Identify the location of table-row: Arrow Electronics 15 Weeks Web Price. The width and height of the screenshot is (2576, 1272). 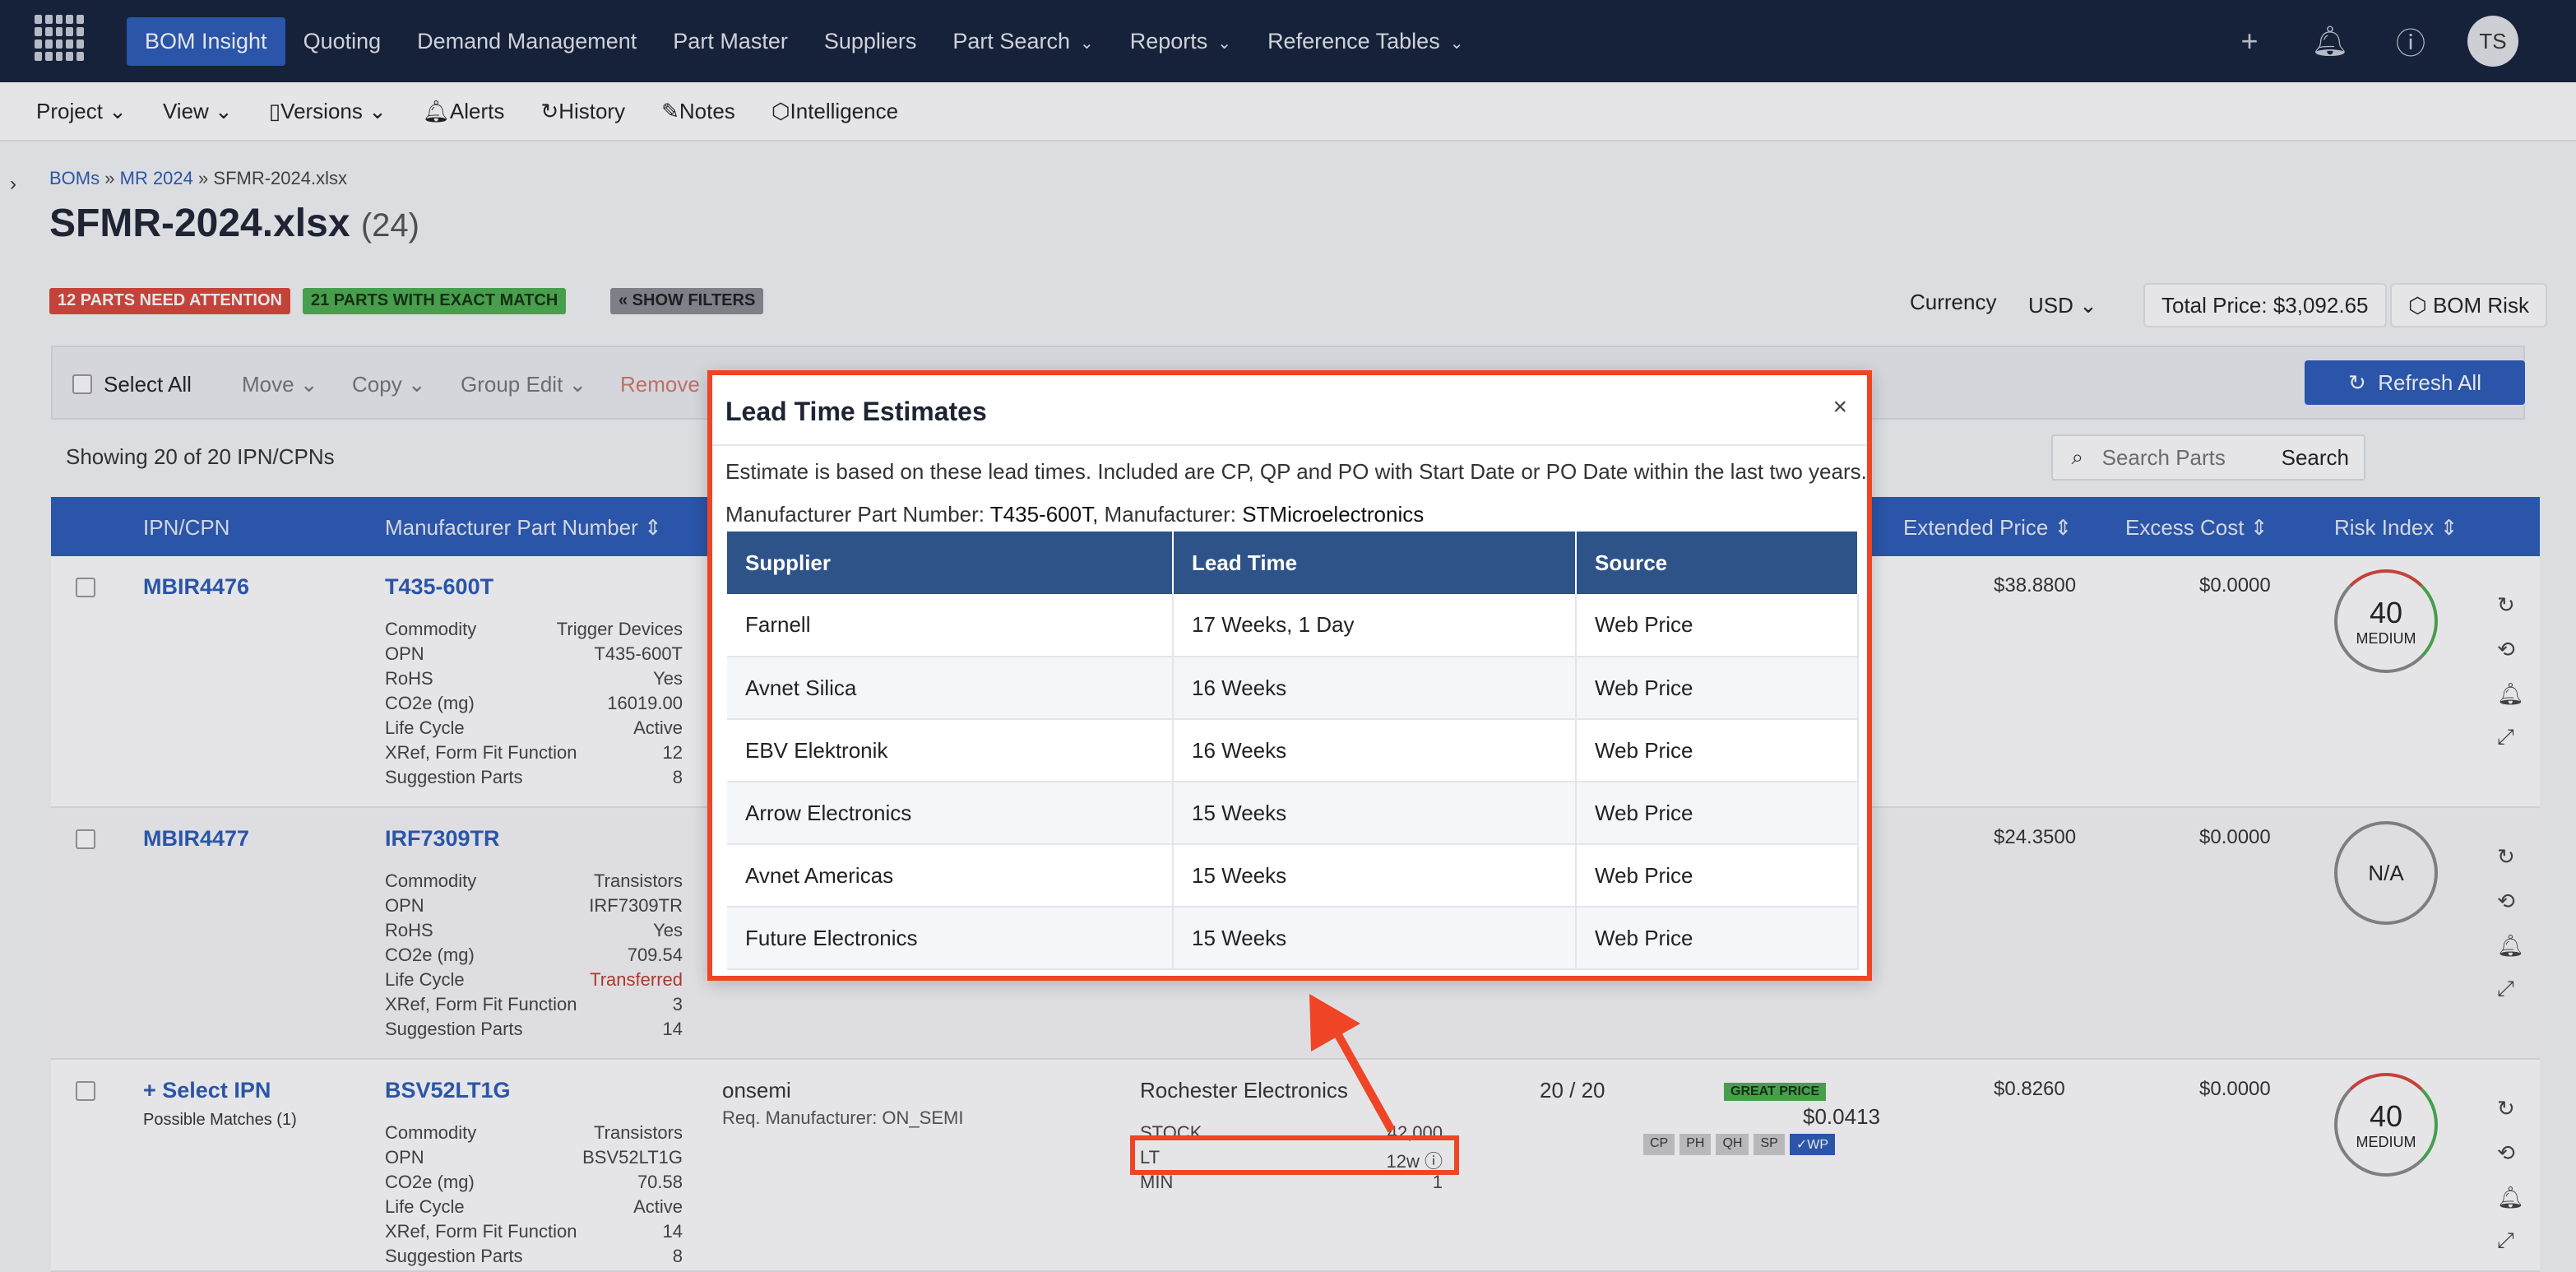
(1293, 813).